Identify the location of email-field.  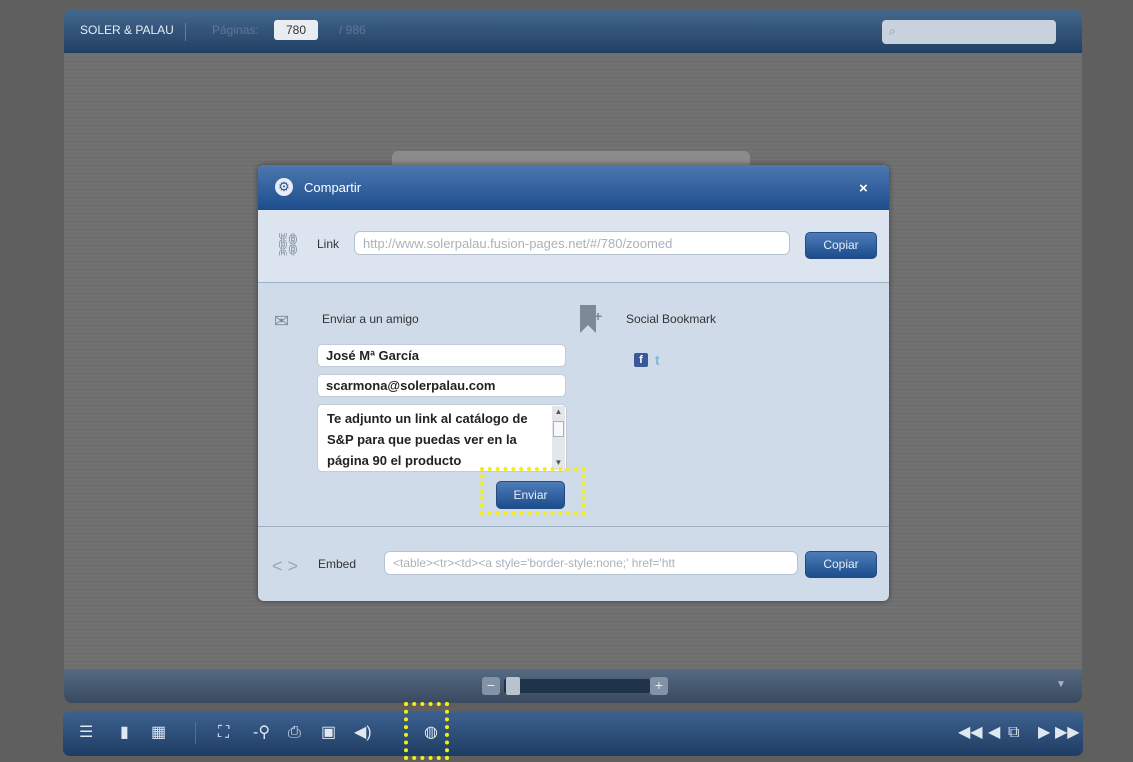
(441, 385).